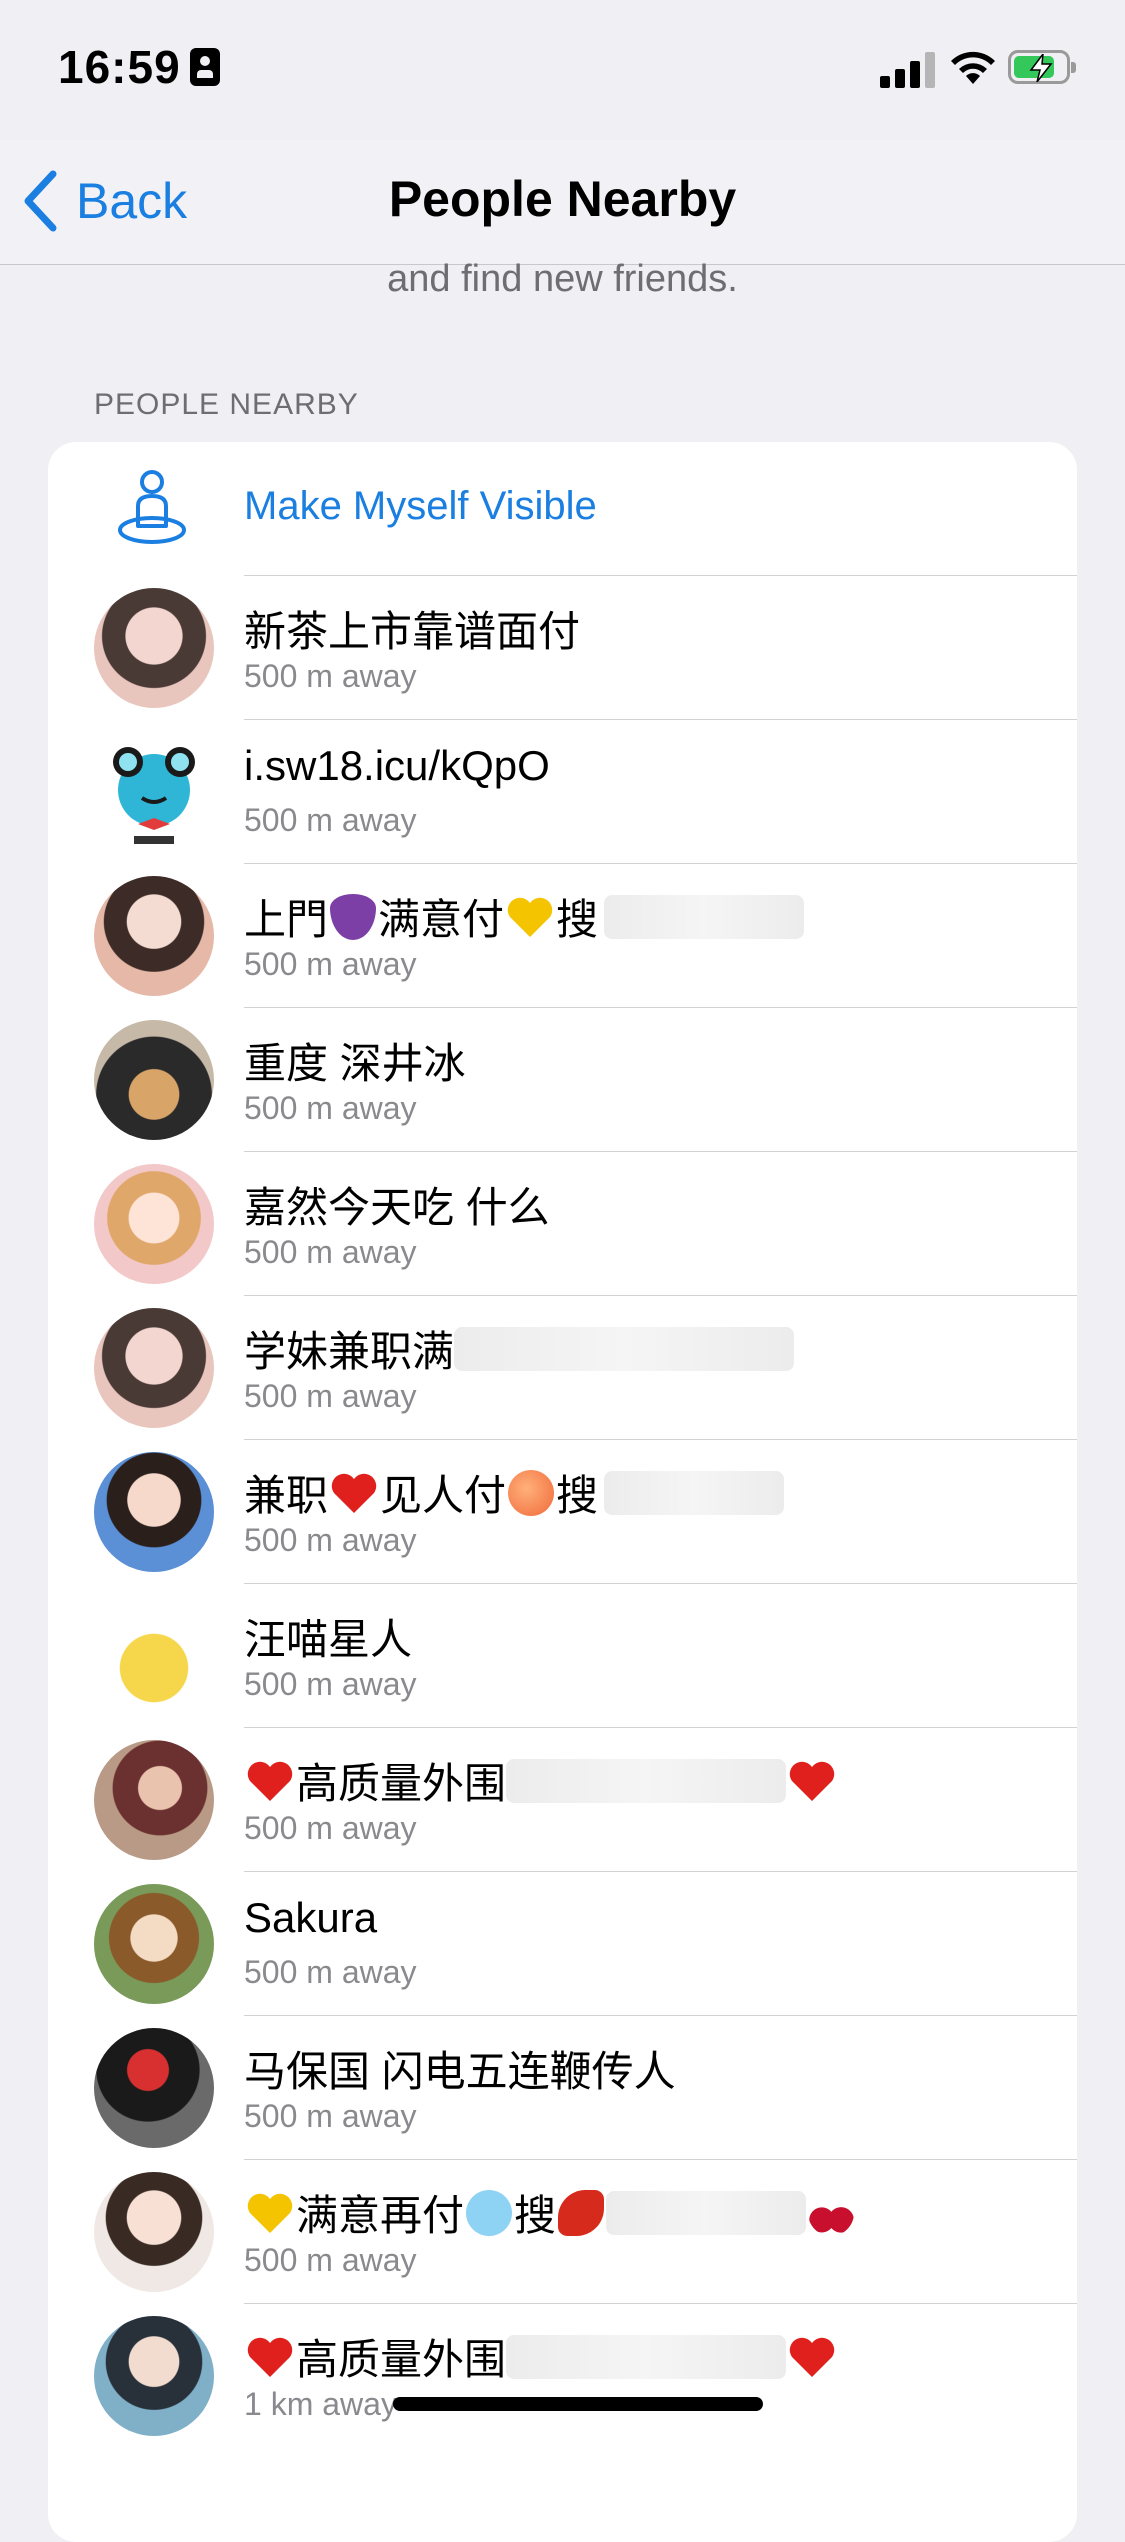 This screenshot has width=1125, height=2542. I want to click on person-name: Sakura, so click(311, 1917).